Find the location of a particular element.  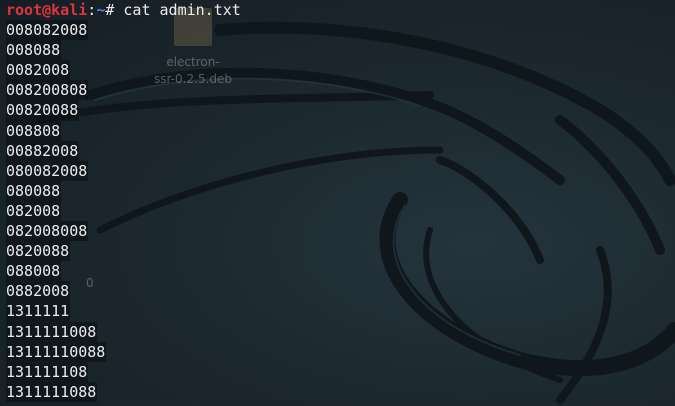

output-text: 008088 is located at coordinates (34, 50).